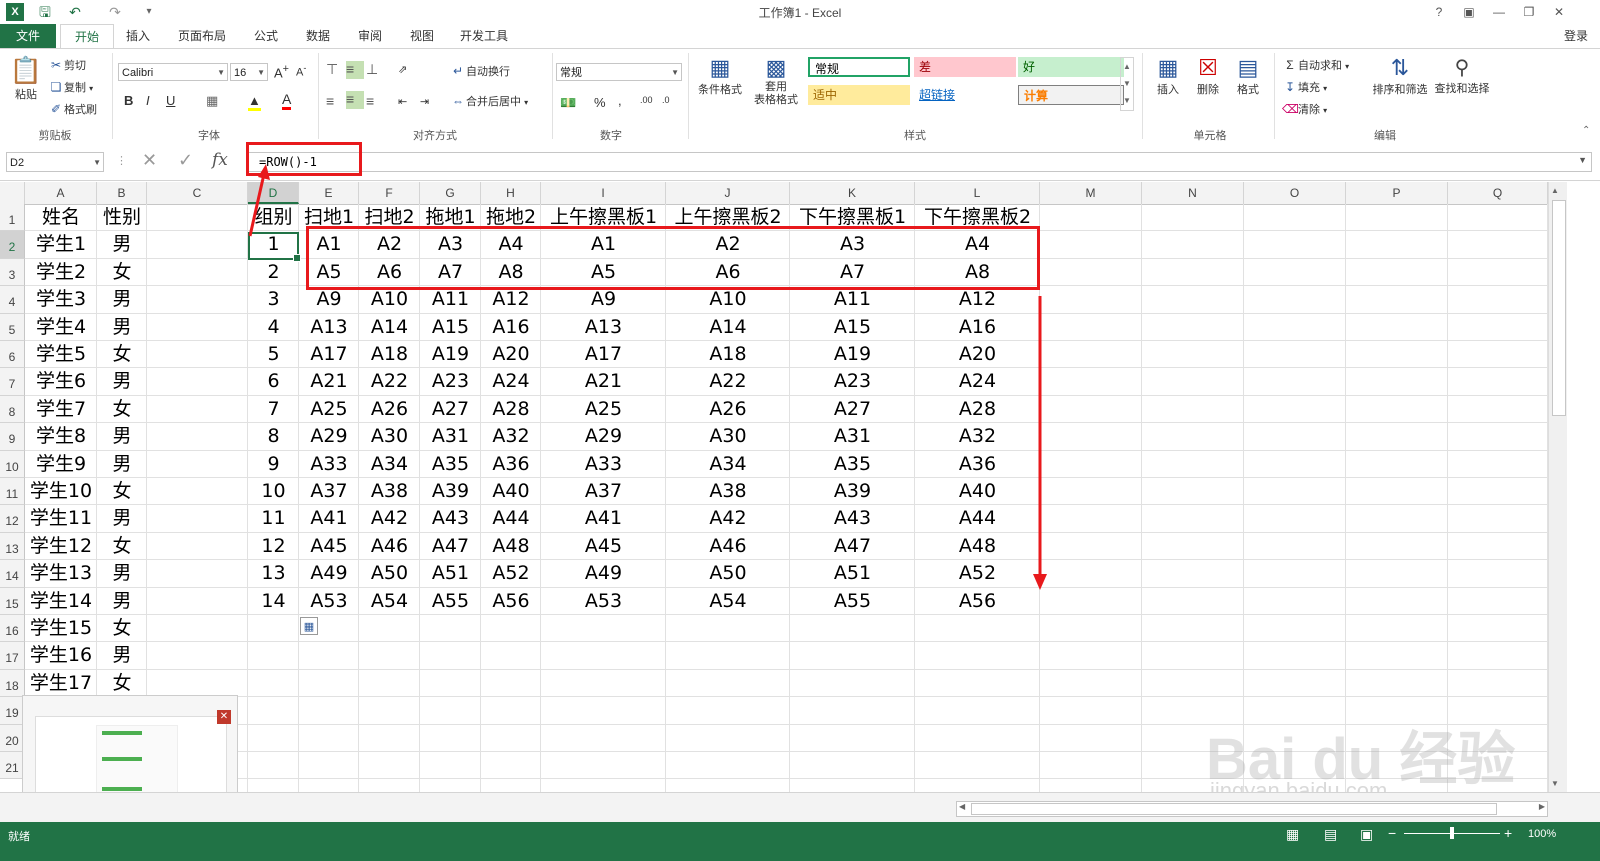 This screenshot has height=861, width=1600. What do you see at coordinates (511, 354) in the screenshot?
I see `duty-assignment-cell: A20` at bounding box center [511, 354].